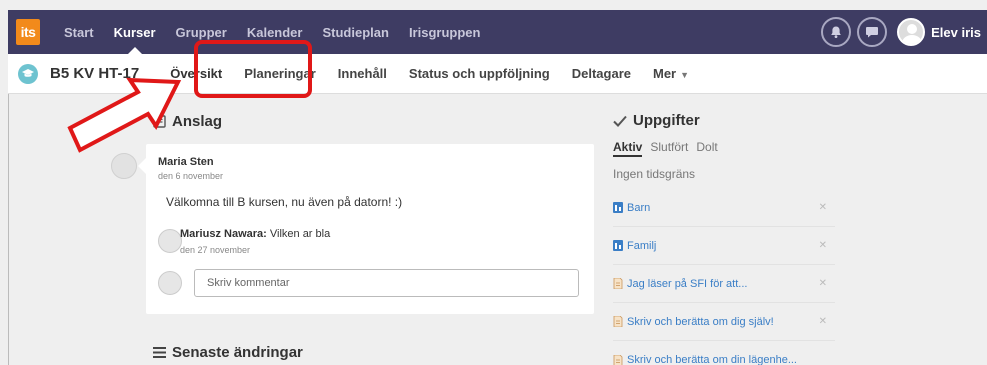 The image size is (987, 365). What do you see at coordinates (620, 121) in the screenshot?
I see `checkmark-icon` at bounding box center [620, 121].